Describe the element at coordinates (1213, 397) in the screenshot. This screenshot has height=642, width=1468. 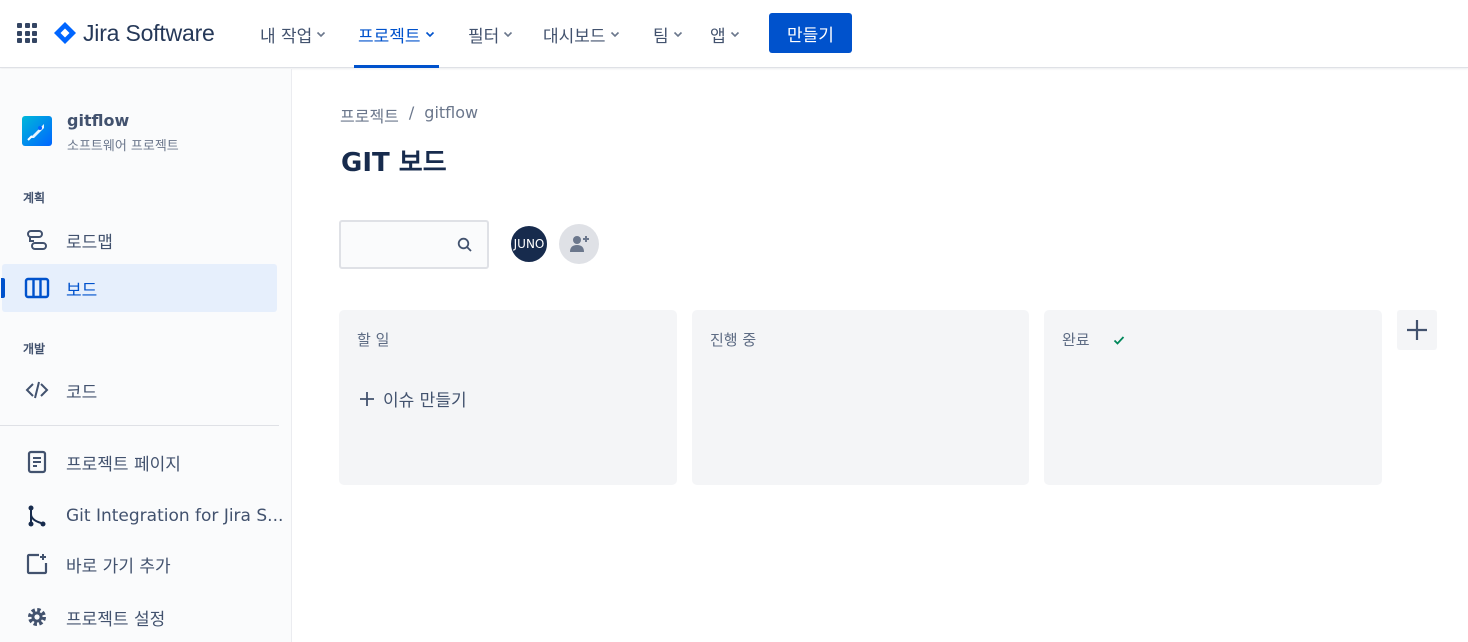
I see `board-column-done: 완료` at that location.